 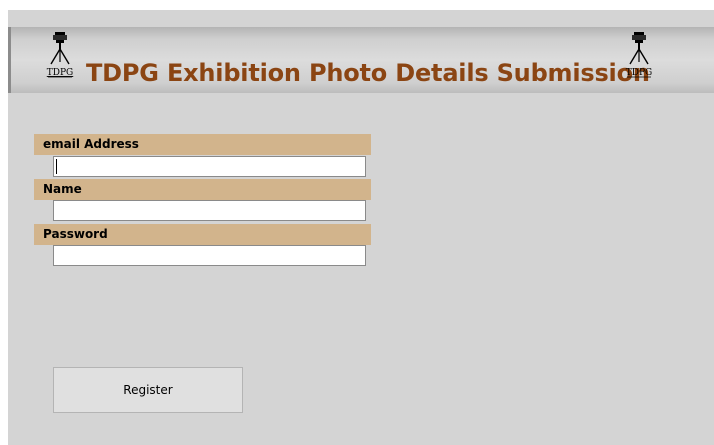 I want to click on password-input, so click(x=209, y=255).